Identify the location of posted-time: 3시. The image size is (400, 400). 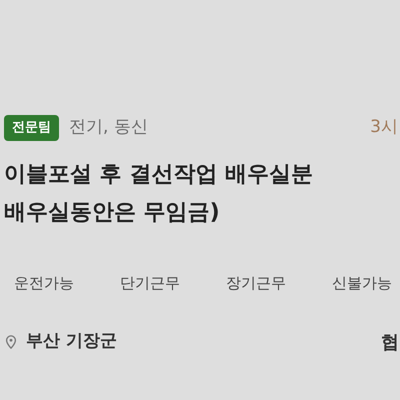
(384, 128).